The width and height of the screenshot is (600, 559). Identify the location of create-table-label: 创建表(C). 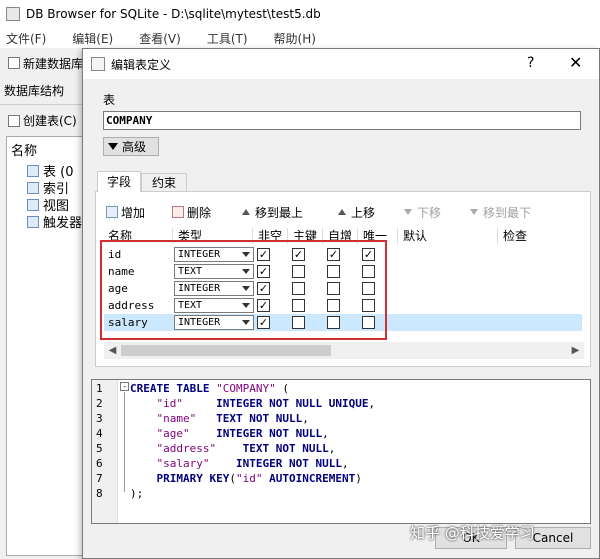
(50, 121).